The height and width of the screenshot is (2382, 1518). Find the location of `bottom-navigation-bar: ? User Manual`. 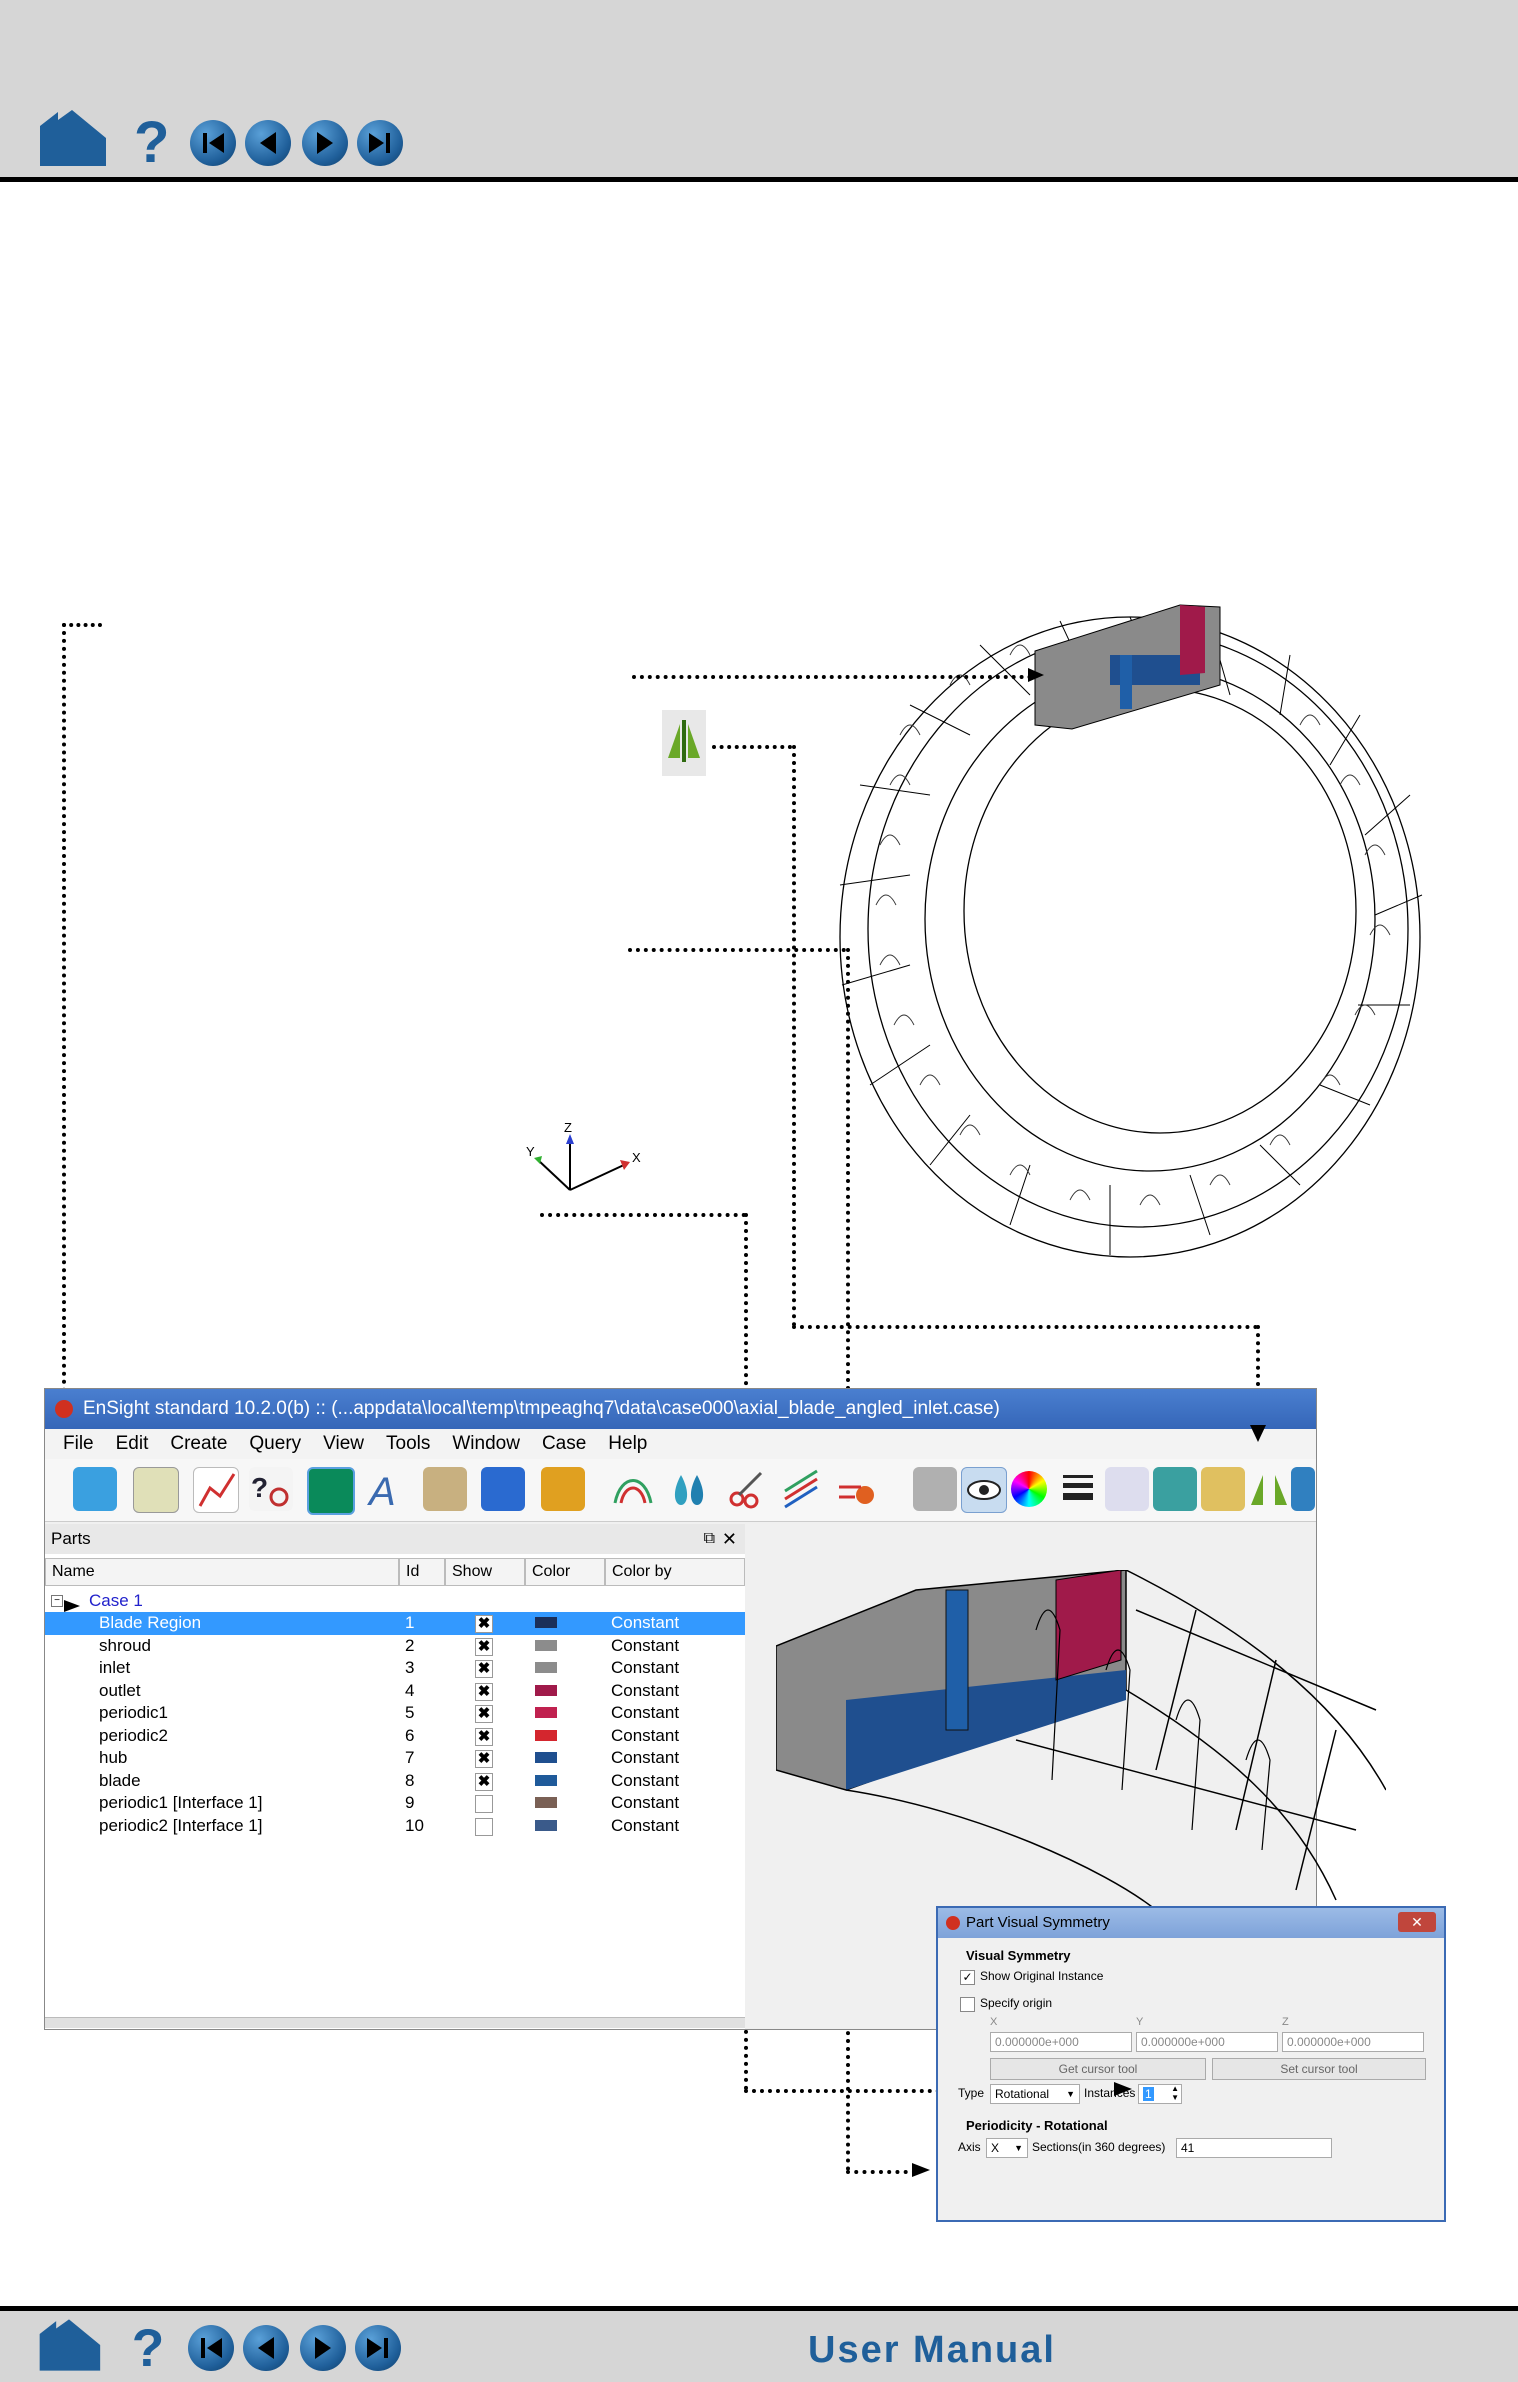

bottom-navigation-bar: ? User Manual is located at coordinates (759, 2344).